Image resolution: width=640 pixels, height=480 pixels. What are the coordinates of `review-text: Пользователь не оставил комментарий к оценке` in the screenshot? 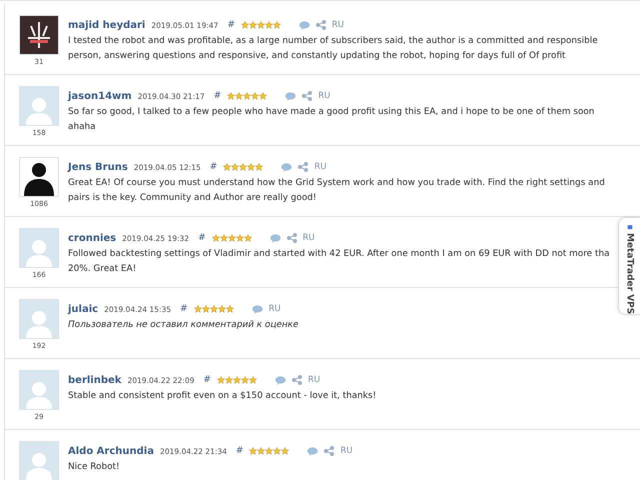 It's located at (184, 325).